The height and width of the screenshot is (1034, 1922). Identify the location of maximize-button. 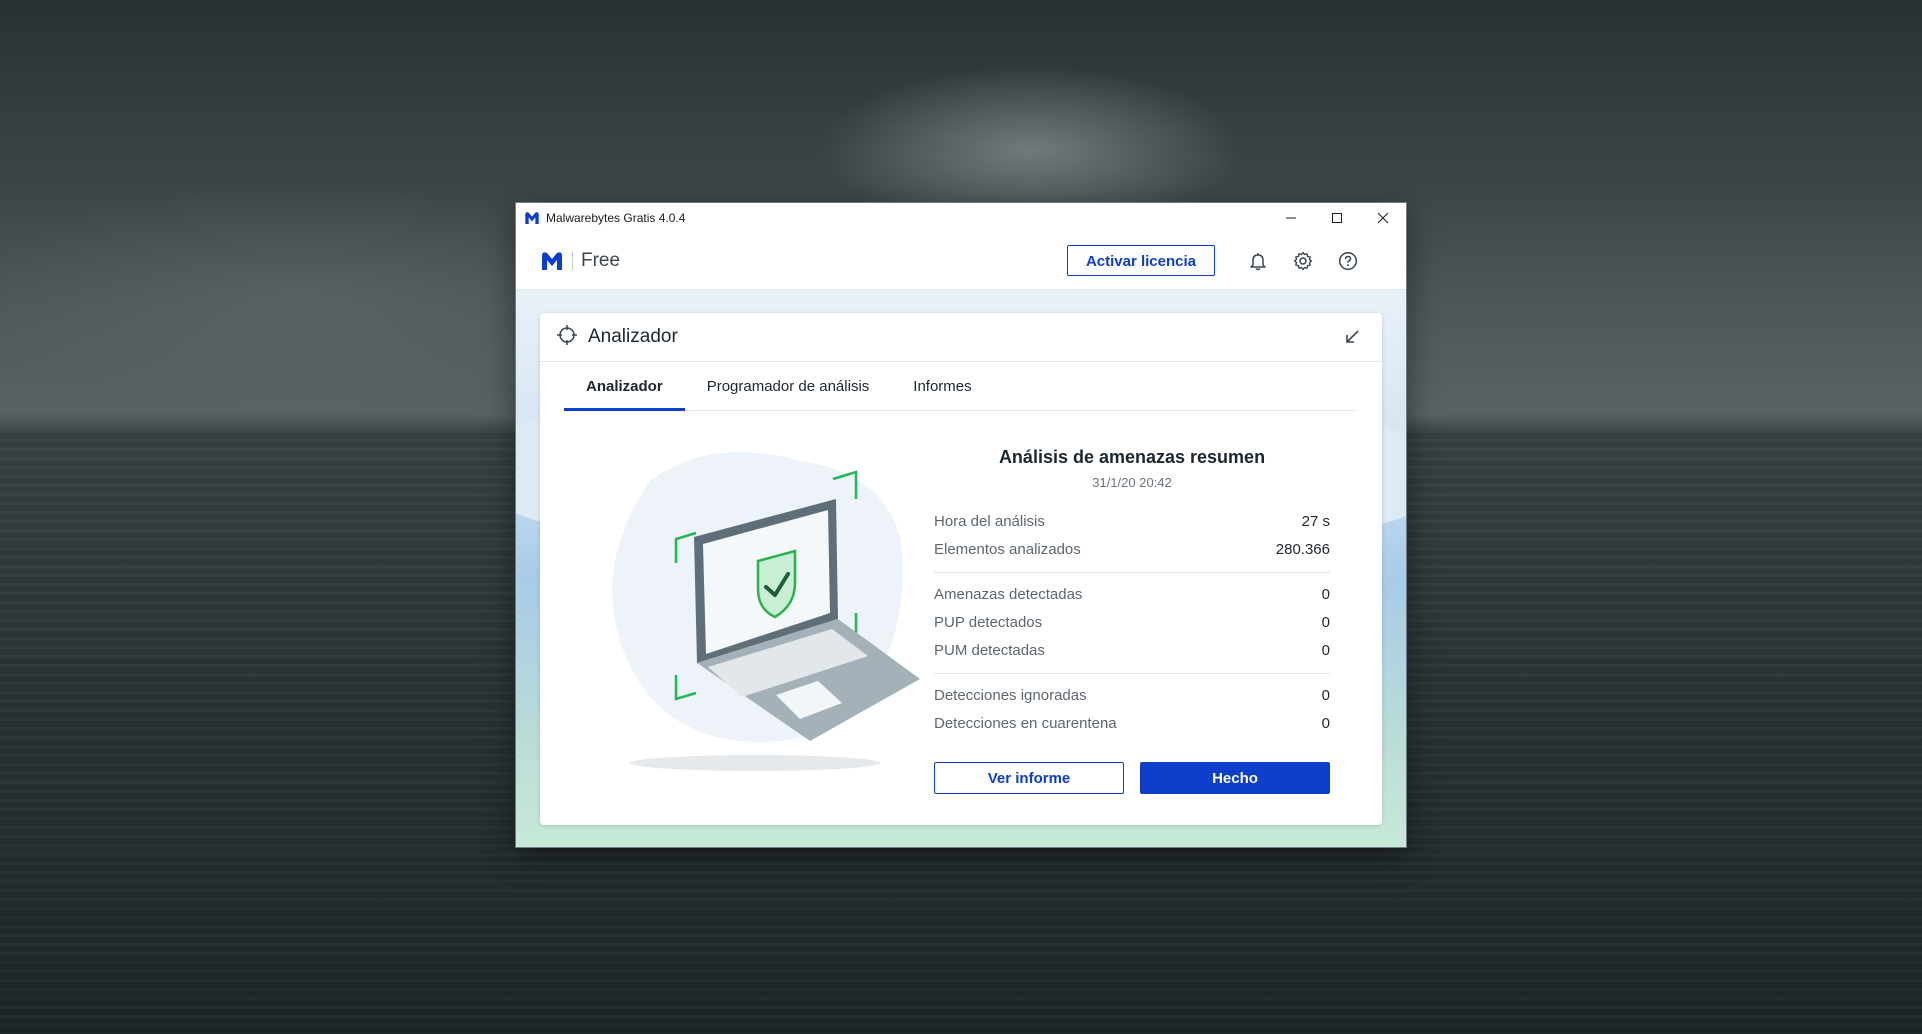
(1337, 218).